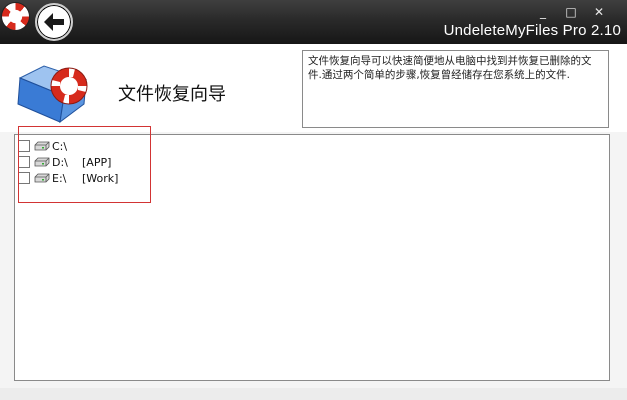 The width and height of the screenshot is (627, 400). What do you see at coordinates (24, 178) in the screenshot?
I see `drive-checkbox-e` at bounding box center [24, 178].